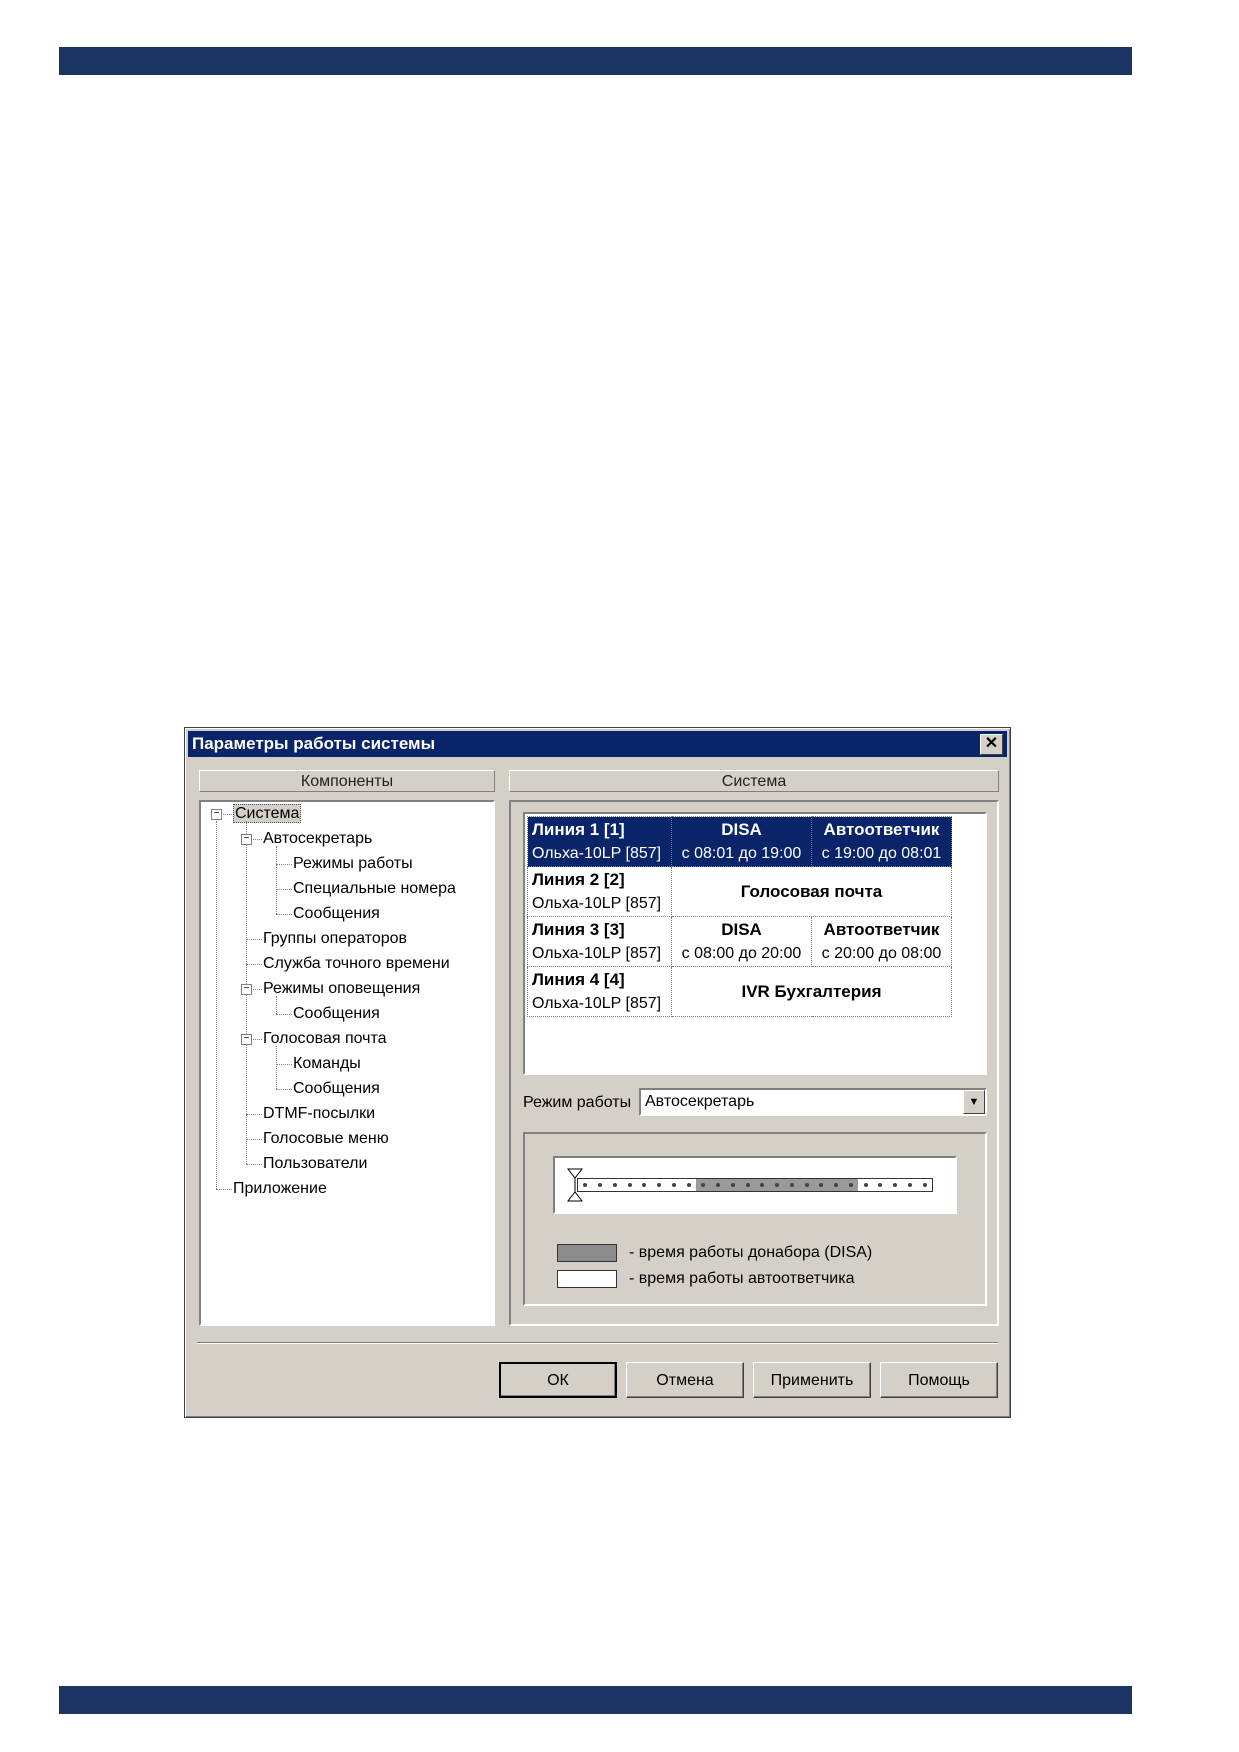  What do you see at coordinates (881, 841) in the screenshot?
I see `mode-cell: Автоответчик с 19:00 до 08:01` at bounding box center [881, 841].